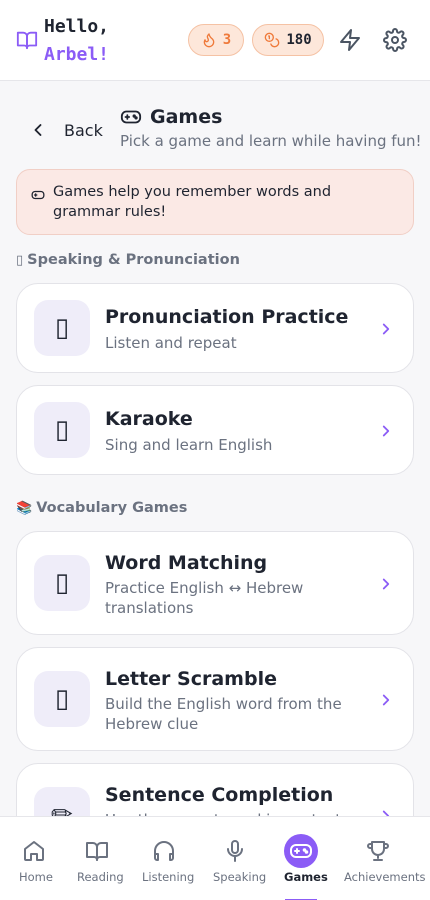 The image size is (430, 900). What do you see at coordinates (38, 130) in the screenshot?
I see `chevron-left-icon` at bounding box center [38, 130].